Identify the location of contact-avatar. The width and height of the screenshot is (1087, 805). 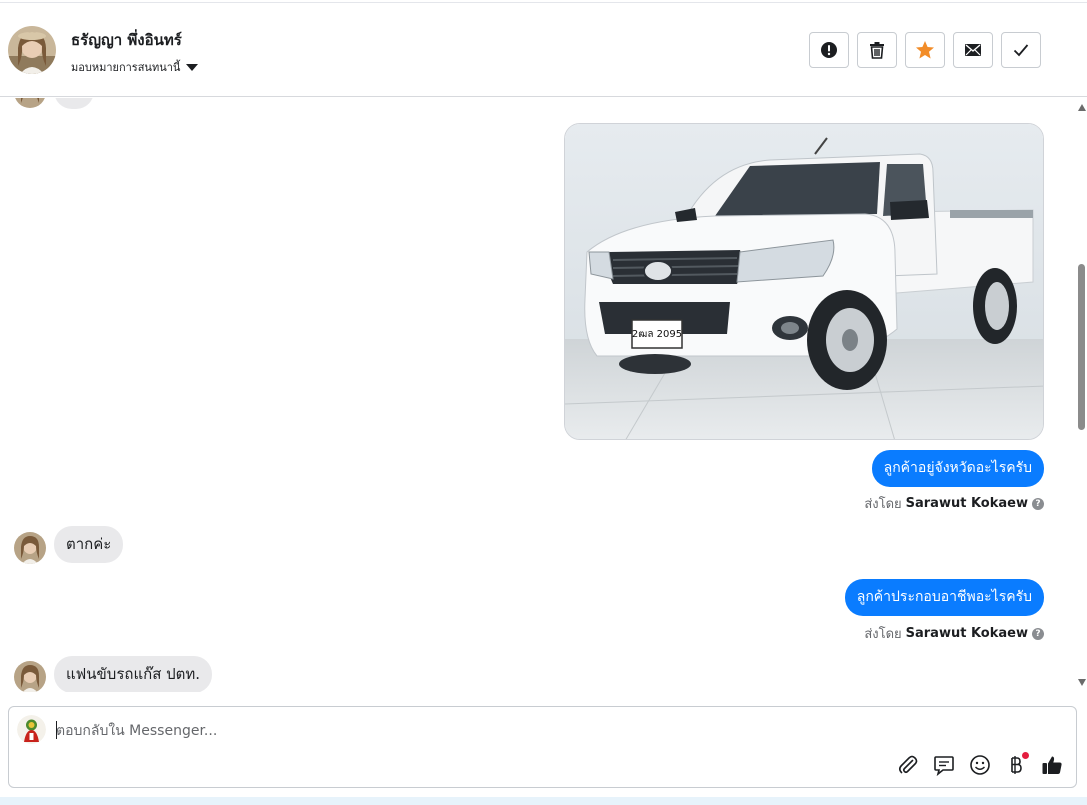
(32, 50).